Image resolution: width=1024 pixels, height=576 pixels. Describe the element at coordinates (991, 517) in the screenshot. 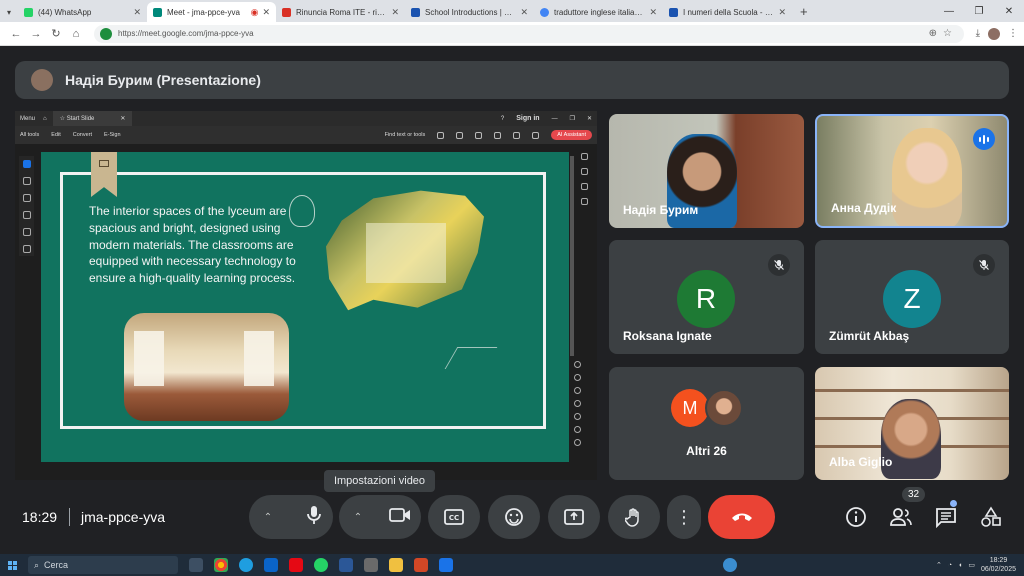

I see `activities-button` at that location.